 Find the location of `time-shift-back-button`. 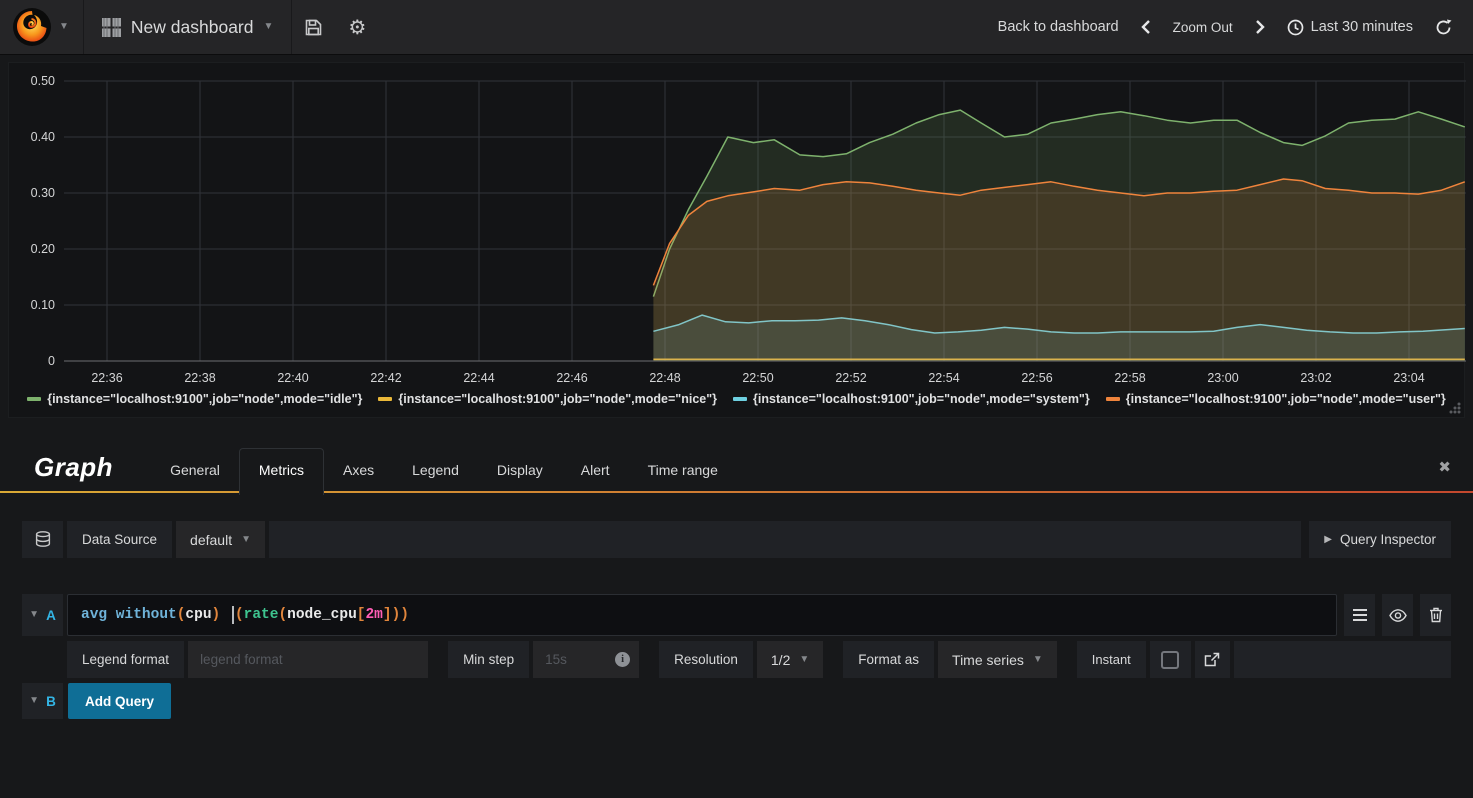

time-shift-back-button is located at coordinates (1146, 27).